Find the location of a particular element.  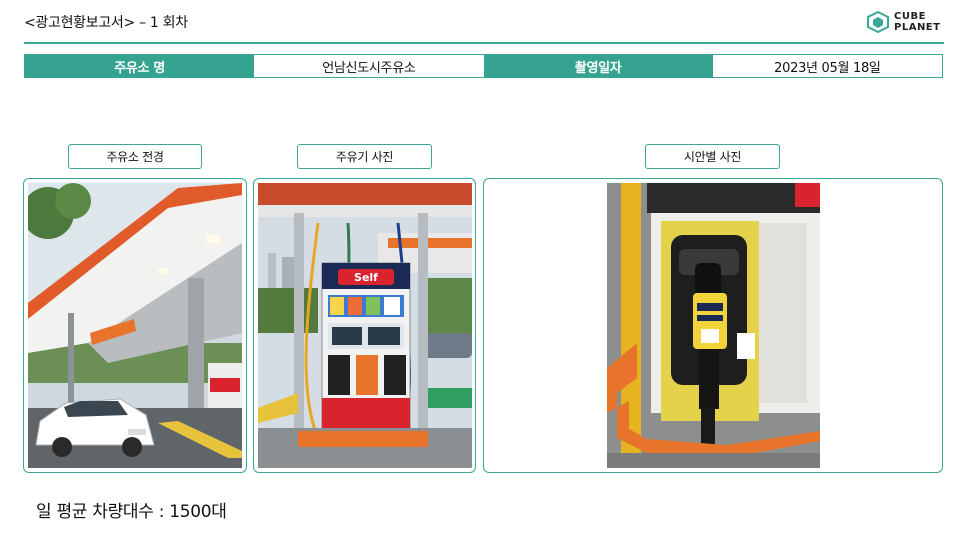

cube-planet-logo: CUBE PLANET is located at coordinates (906, 22).